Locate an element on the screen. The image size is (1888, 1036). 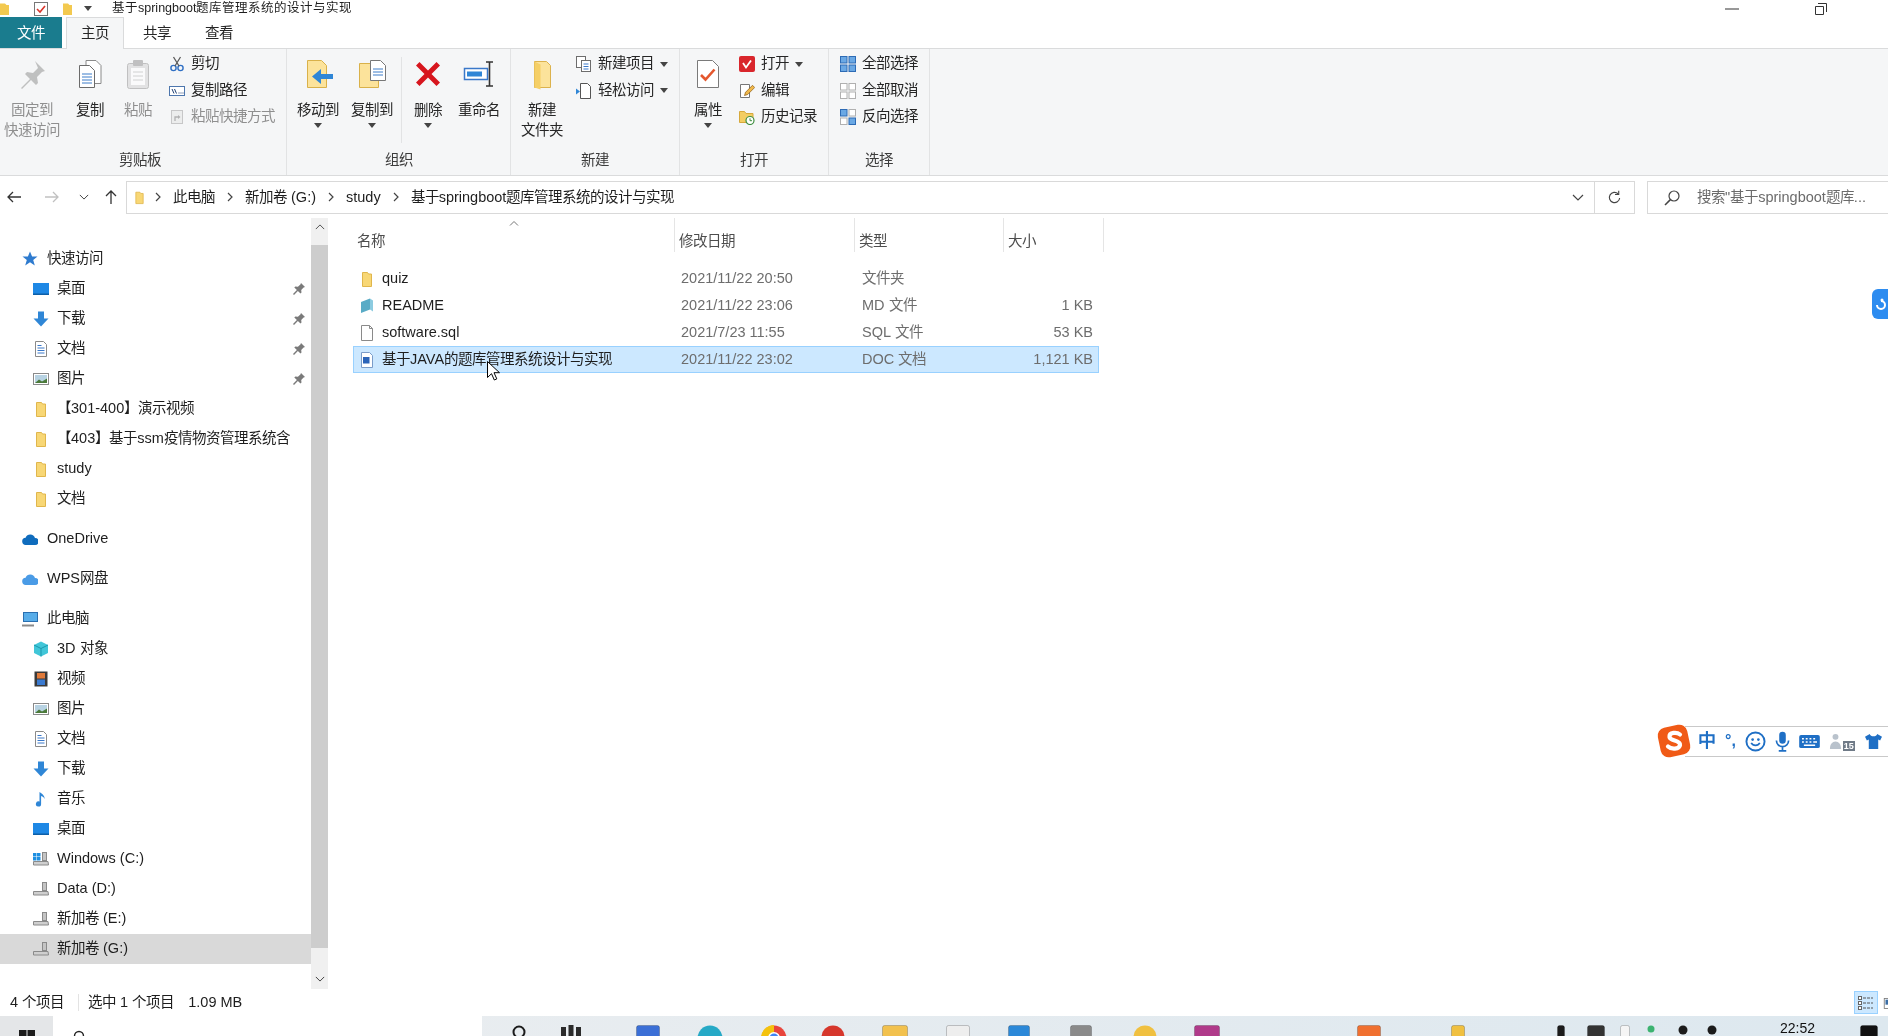
new-folder-button: 新建 文件夹 is located at coordinates (542, 98).